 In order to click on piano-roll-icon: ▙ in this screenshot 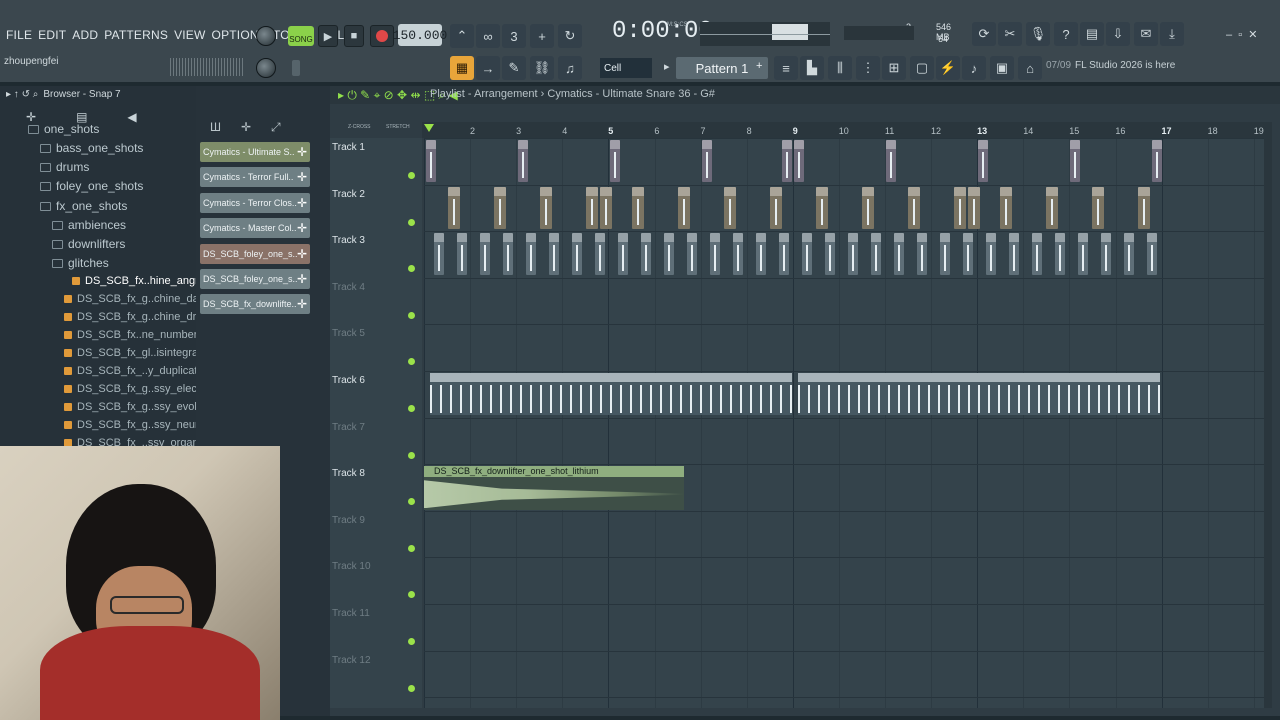, I will do `click(812, 68)`.